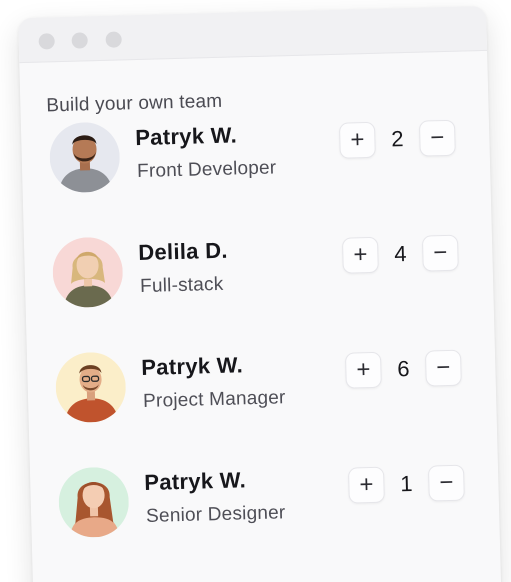 The image size is (511, 582). Describe the element at coordinates (264, 500) in the screenshot. I see `team-member-row: Patryk W. Senior Designer + 1 −` at that location.